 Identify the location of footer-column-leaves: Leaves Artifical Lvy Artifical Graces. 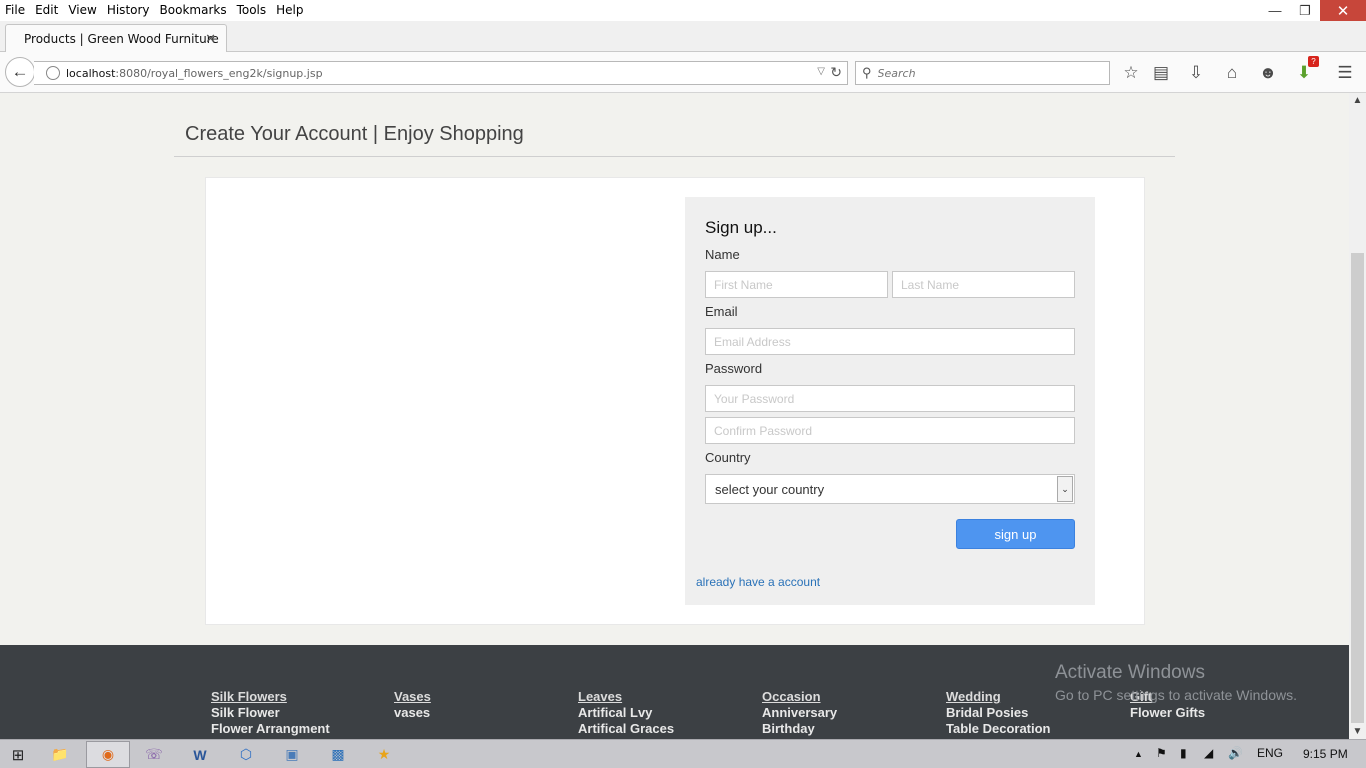
(626, 713).